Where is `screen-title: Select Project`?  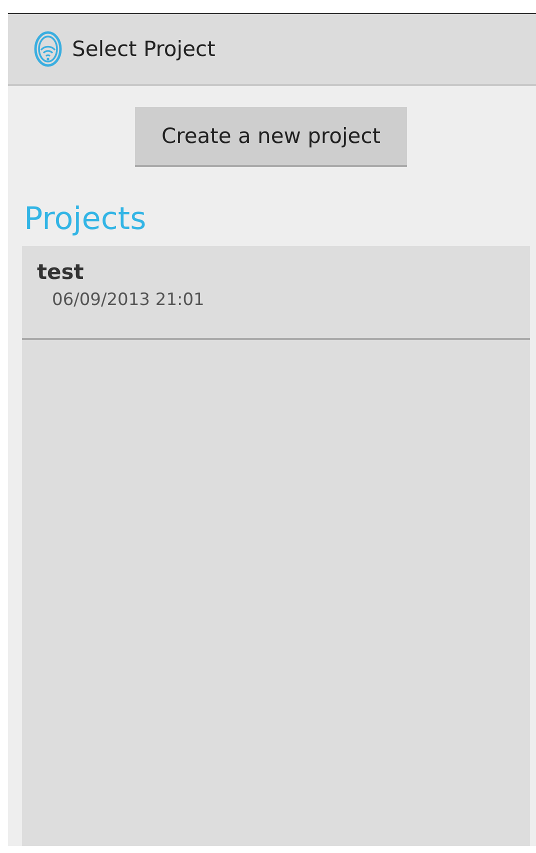
screen-title: Select Project is located at coordinates (144, 49).